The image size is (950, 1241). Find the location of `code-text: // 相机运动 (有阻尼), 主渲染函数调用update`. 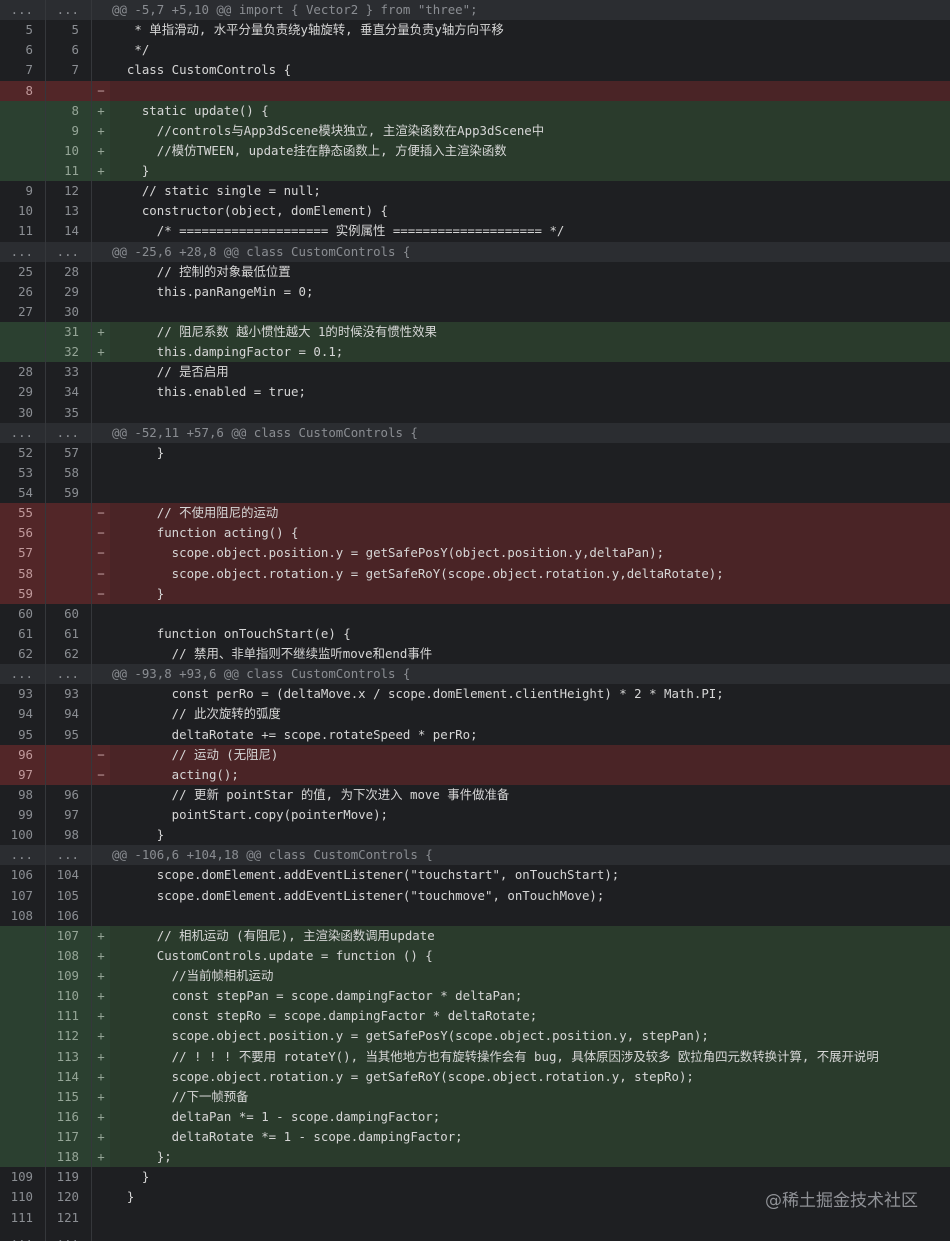

code-text: // 相机运动 (有阻尼), 主渲染函数调用update is located at coordinates (273, 935).